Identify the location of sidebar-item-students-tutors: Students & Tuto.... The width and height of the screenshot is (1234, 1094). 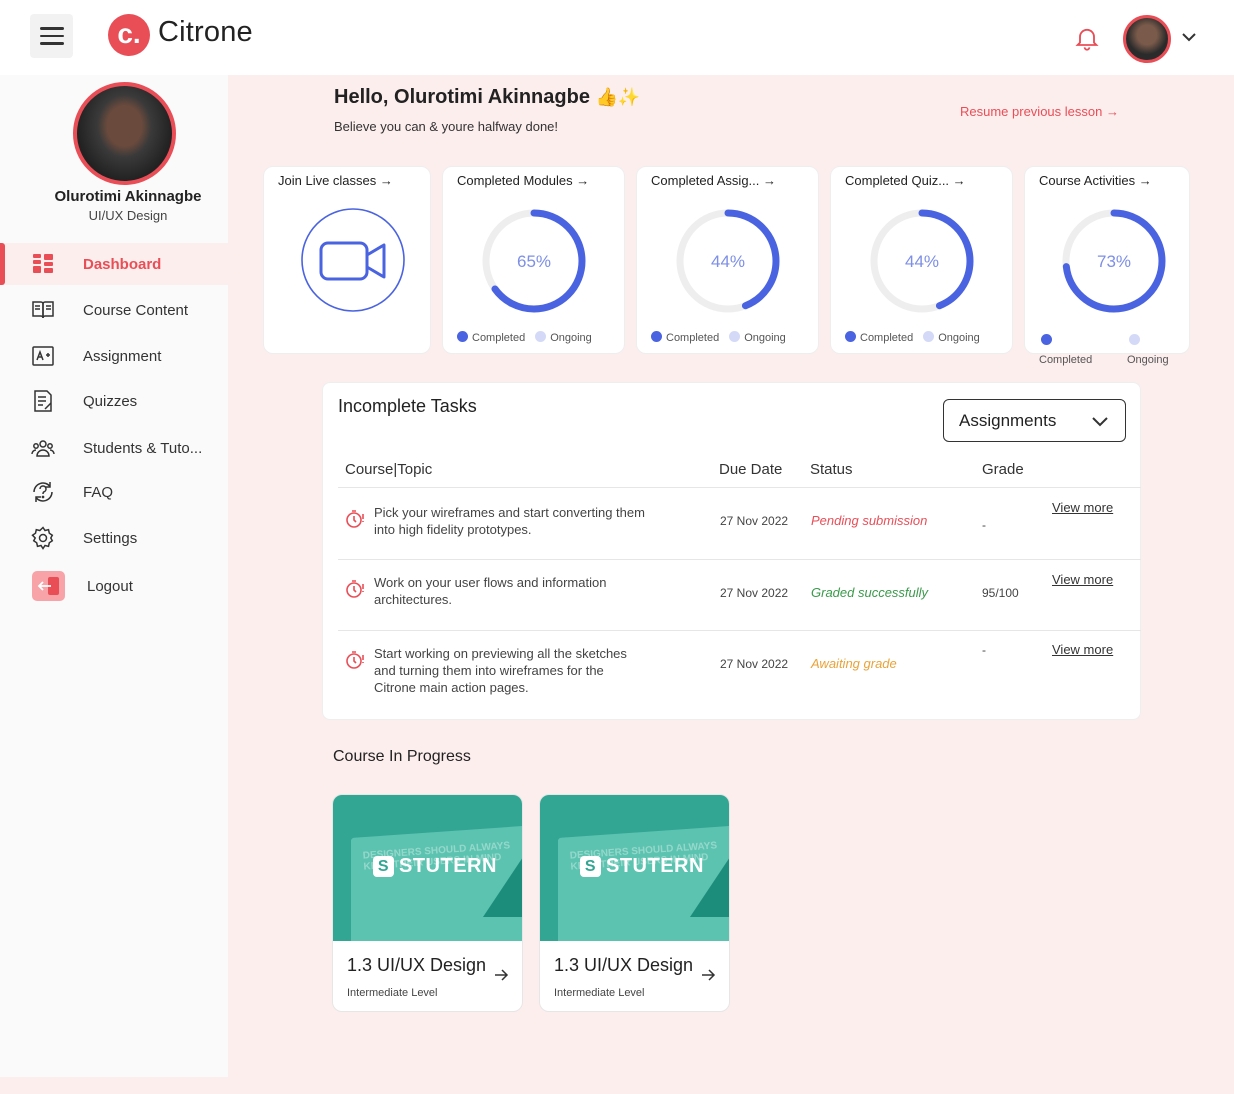
(114, 448).